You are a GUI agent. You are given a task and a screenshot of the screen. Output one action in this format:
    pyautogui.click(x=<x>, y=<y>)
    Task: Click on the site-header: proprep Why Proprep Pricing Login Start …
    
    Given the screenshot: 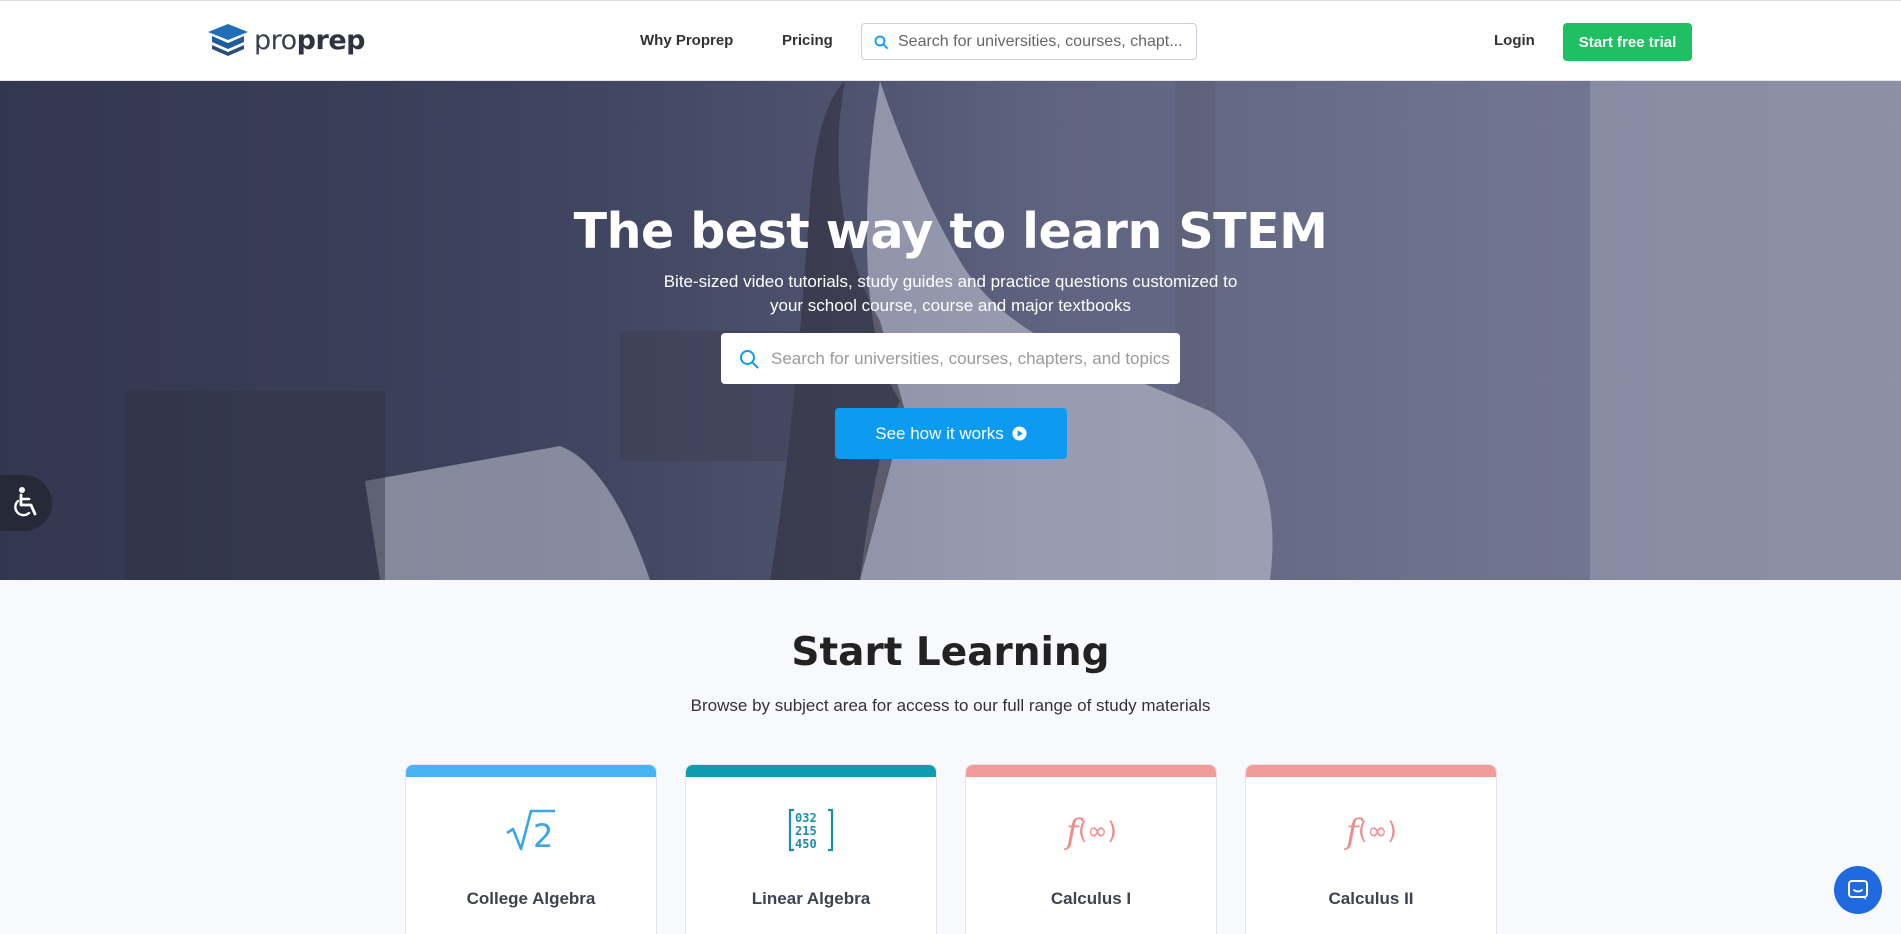 What is the action you would take?
    pyautogui.click(x=950, y=40)
    